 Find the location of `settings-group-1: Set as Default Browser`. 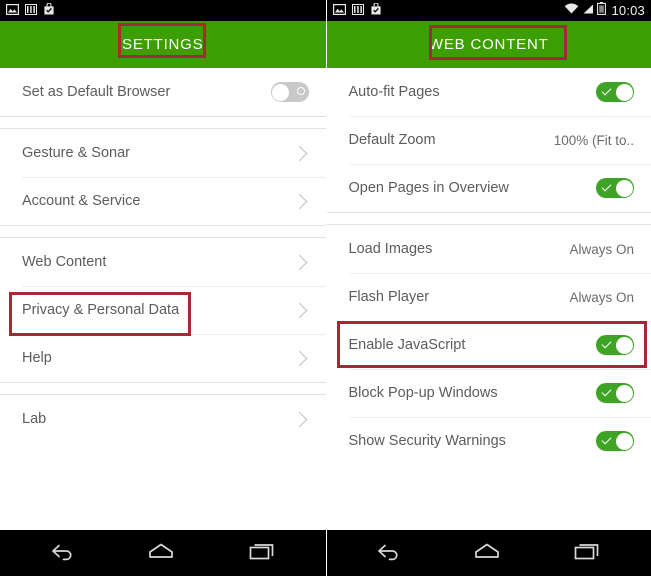

settings-group-1: Set as Default Browser is located at coordinates (163, 92).